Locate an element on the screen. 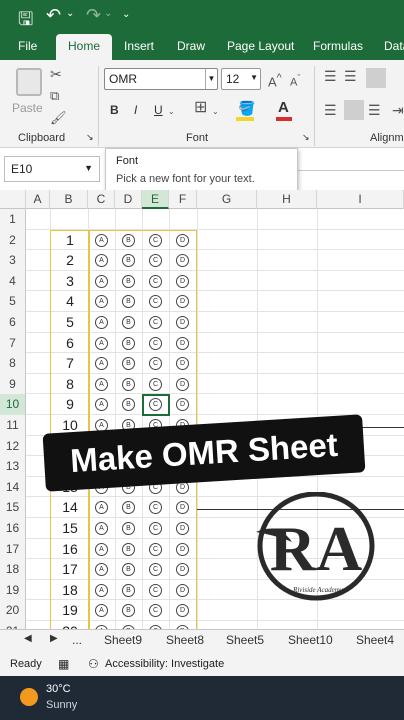 Image resolution: width=404 pixels, height=720 pixels. row-header: 6 is located at coordinates (13, 322).